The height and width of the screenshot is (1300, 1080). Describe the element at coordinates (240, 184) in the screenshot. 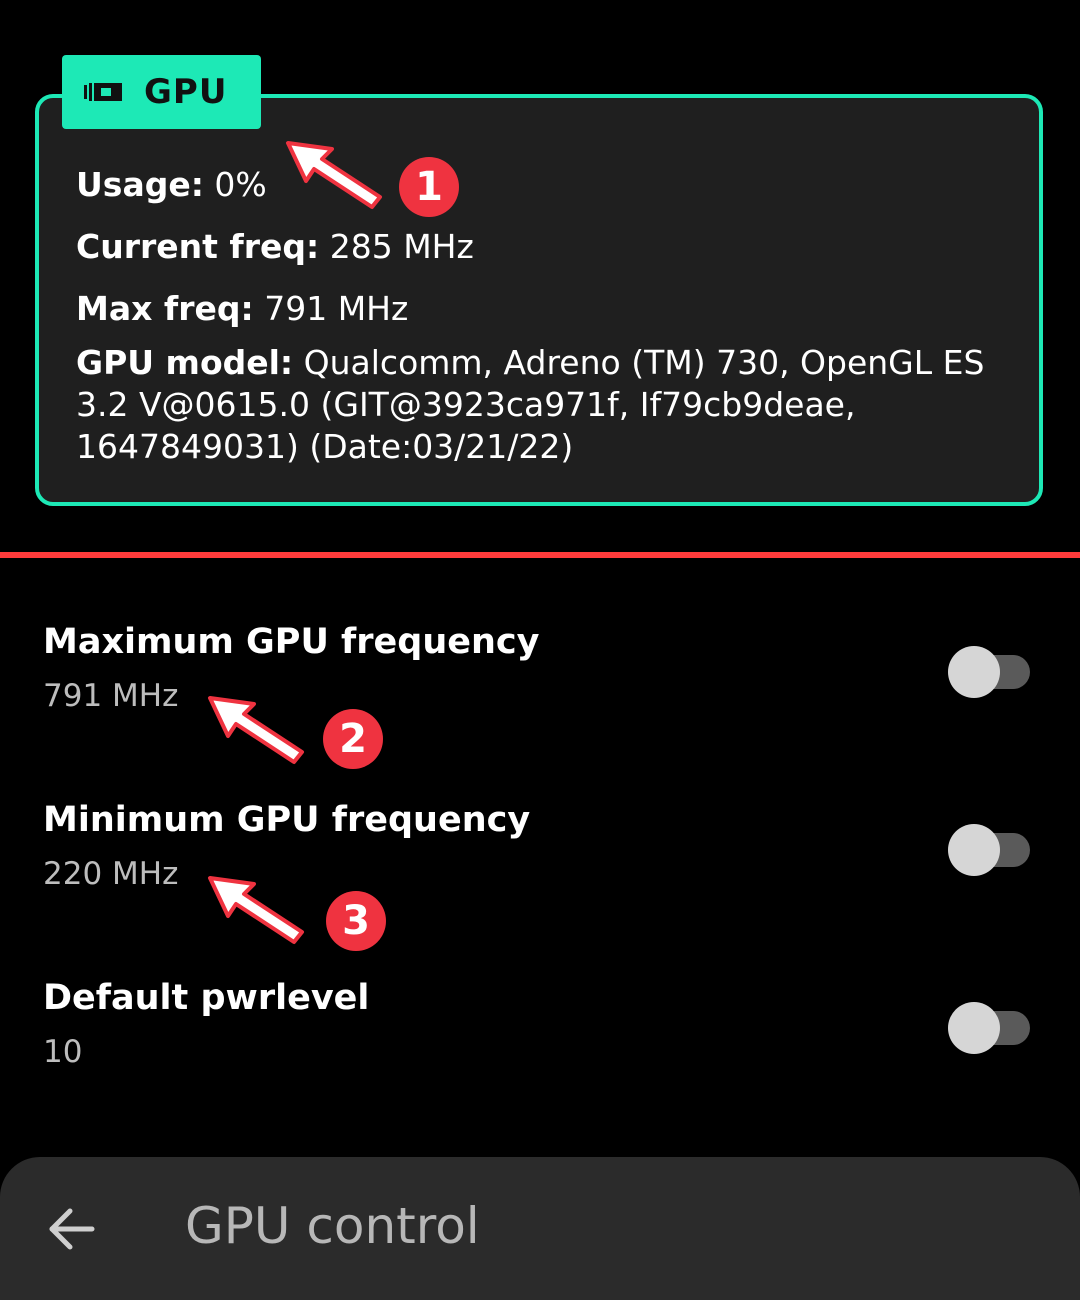

I see `usage-value: 0%` at that location.